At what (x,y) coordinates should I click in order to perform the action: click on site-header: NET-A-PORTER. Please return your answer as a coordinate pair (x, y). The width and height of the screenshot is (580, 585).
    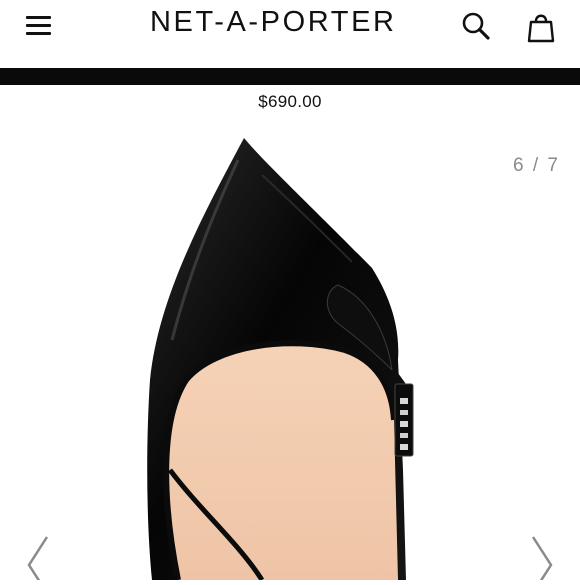
    Looking at the image, I should click on (290, 34).